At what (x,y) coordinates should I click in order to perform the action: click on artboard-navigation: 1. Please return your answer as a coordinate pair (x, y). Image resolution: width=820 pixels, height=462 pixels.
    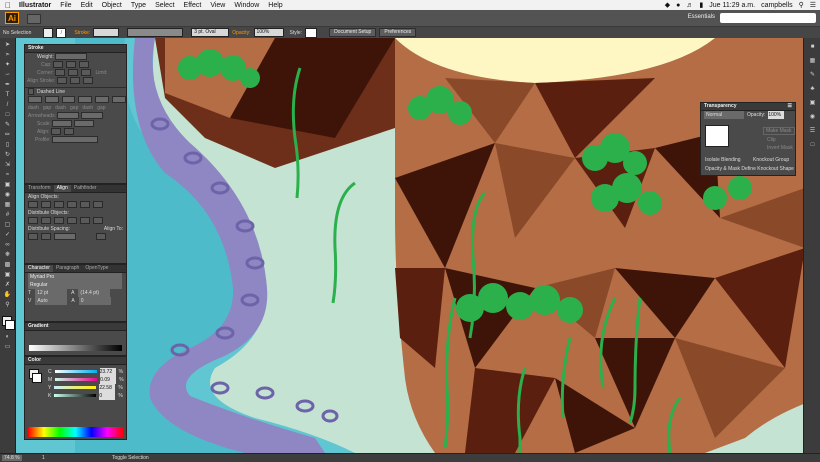
    Looking at the image, I should click on (43, 458).